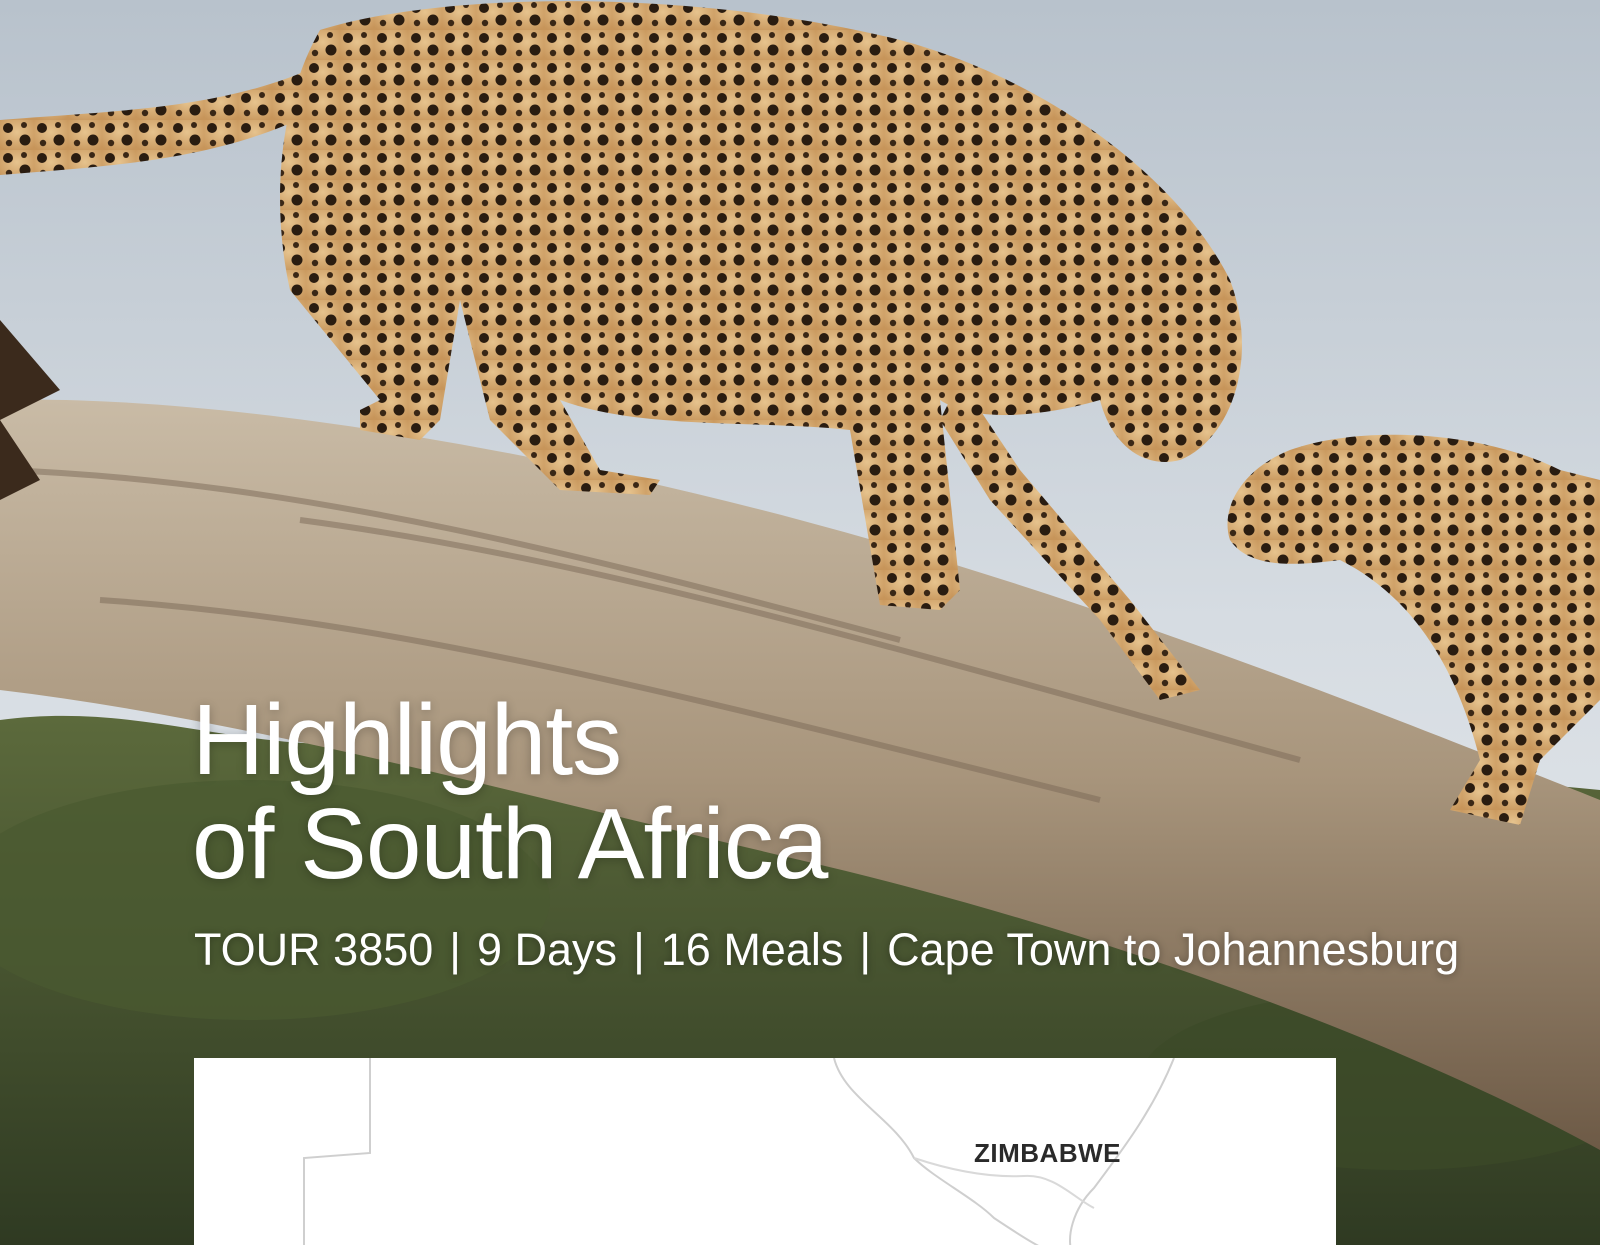 The image size is (1600, 1245). Describe the element at coordinates (752, 949) in the screenshot. I see `tour-meals: 16 Meals` at that location.